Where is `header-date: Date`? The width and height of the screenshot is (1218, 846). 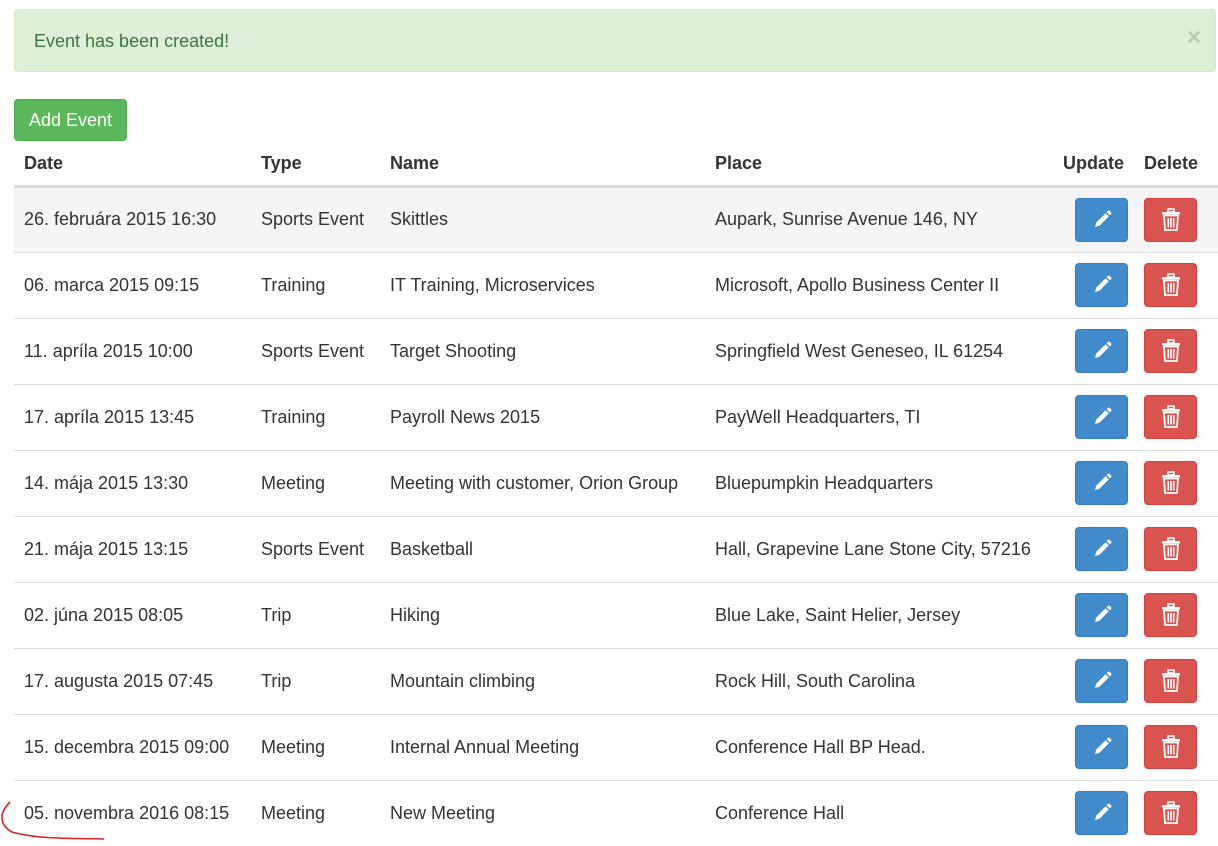
header-date: Date is located at coordinates (132, 165).